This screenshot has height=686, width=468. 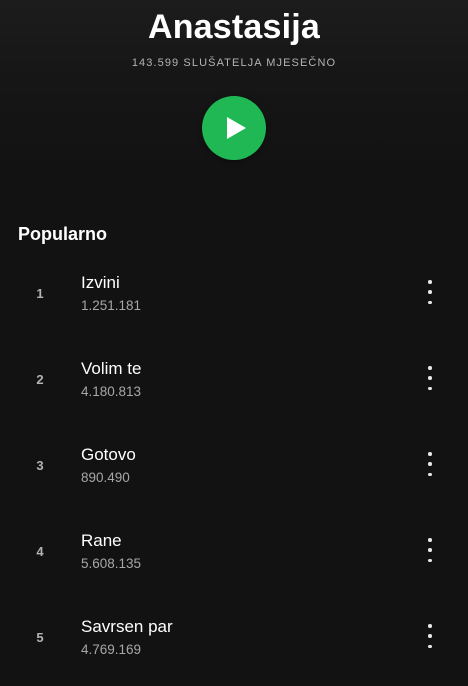 I want to click on play-button, so click(x=234, y=128).